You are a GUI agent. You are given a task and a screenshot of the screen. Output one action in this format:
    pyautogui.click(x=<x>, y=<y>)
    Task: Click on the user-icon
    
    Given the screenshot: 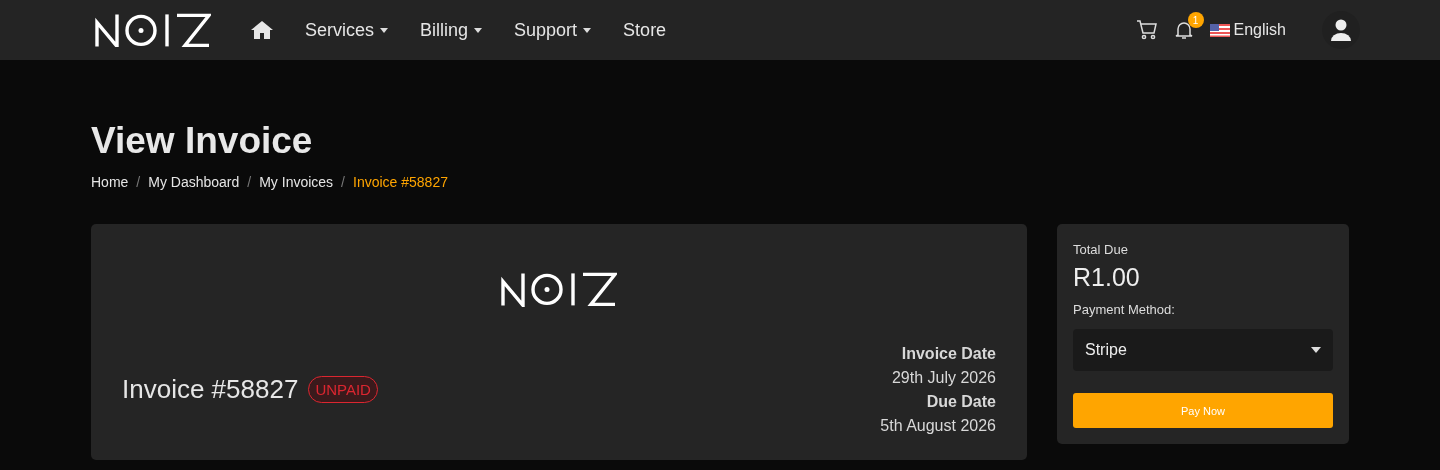 What is the action you would take?
    pyautogui.click(x=1341, y=30)
    